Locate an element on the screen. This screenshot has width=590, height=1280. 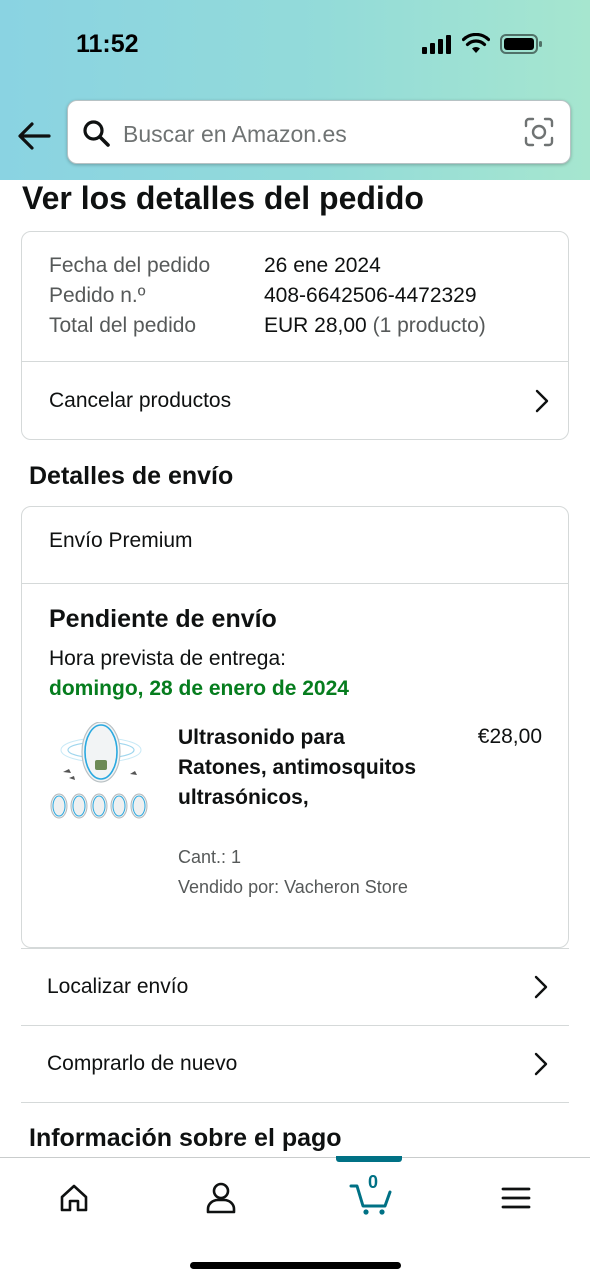
order-date-label: Fecha del pedido is located at coordinates (130, 265).